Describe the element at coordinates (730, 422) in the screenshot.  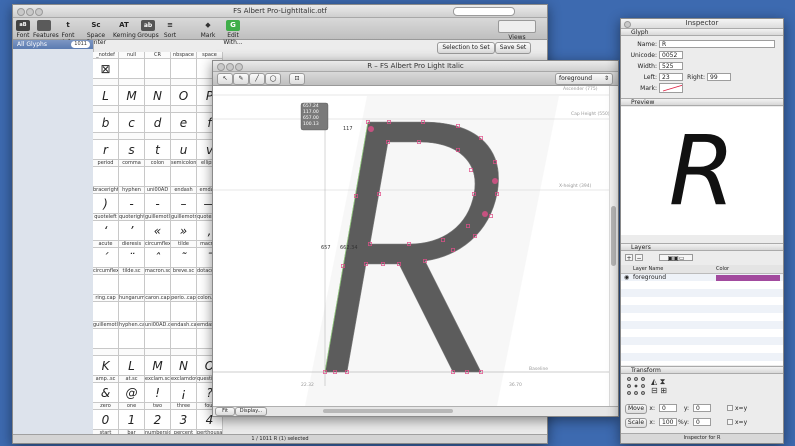
I see `scale-xy-checkbox` at that location.